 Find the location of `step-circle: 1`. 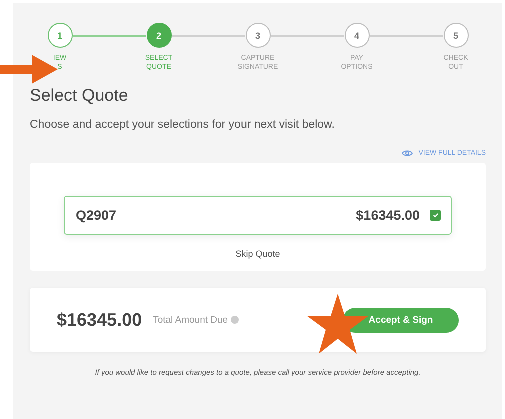

step-circle: 1 is located at coordinates (60, 35).